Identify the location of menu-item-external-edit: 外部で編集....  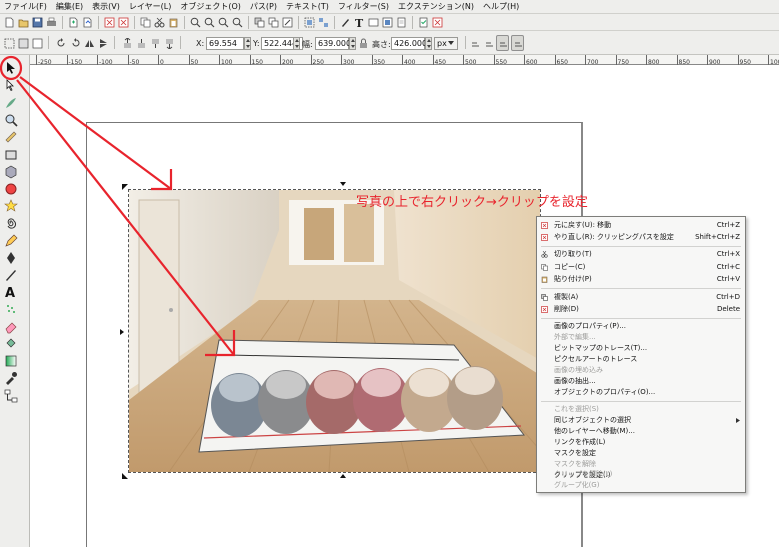
(641, 337).